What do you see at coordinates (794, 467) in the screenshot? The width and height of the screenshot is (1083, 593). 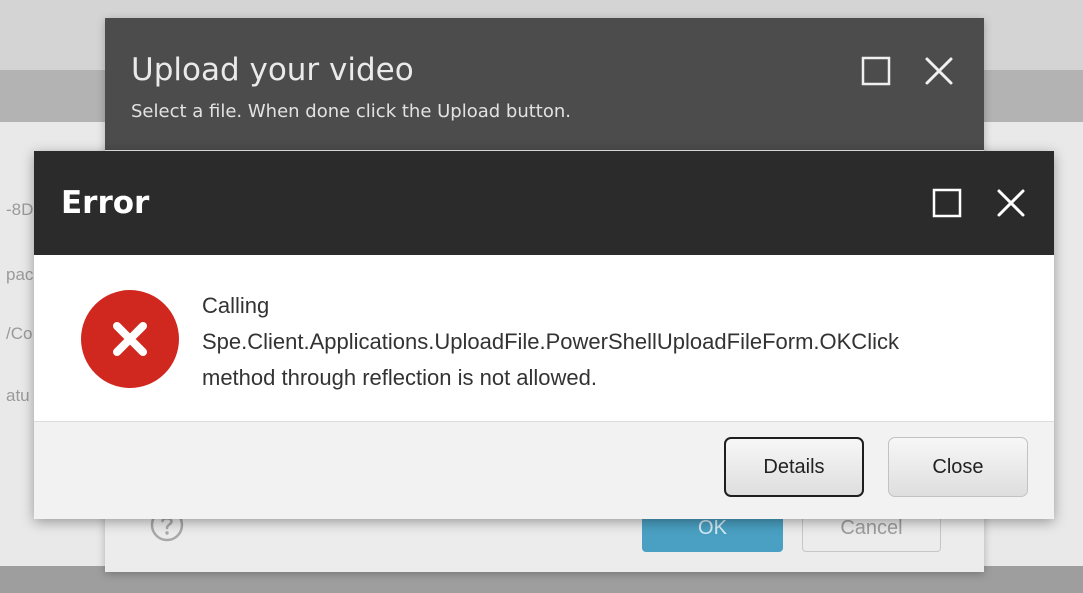 I see `details-button: Details` at bounding box center [794, 467].